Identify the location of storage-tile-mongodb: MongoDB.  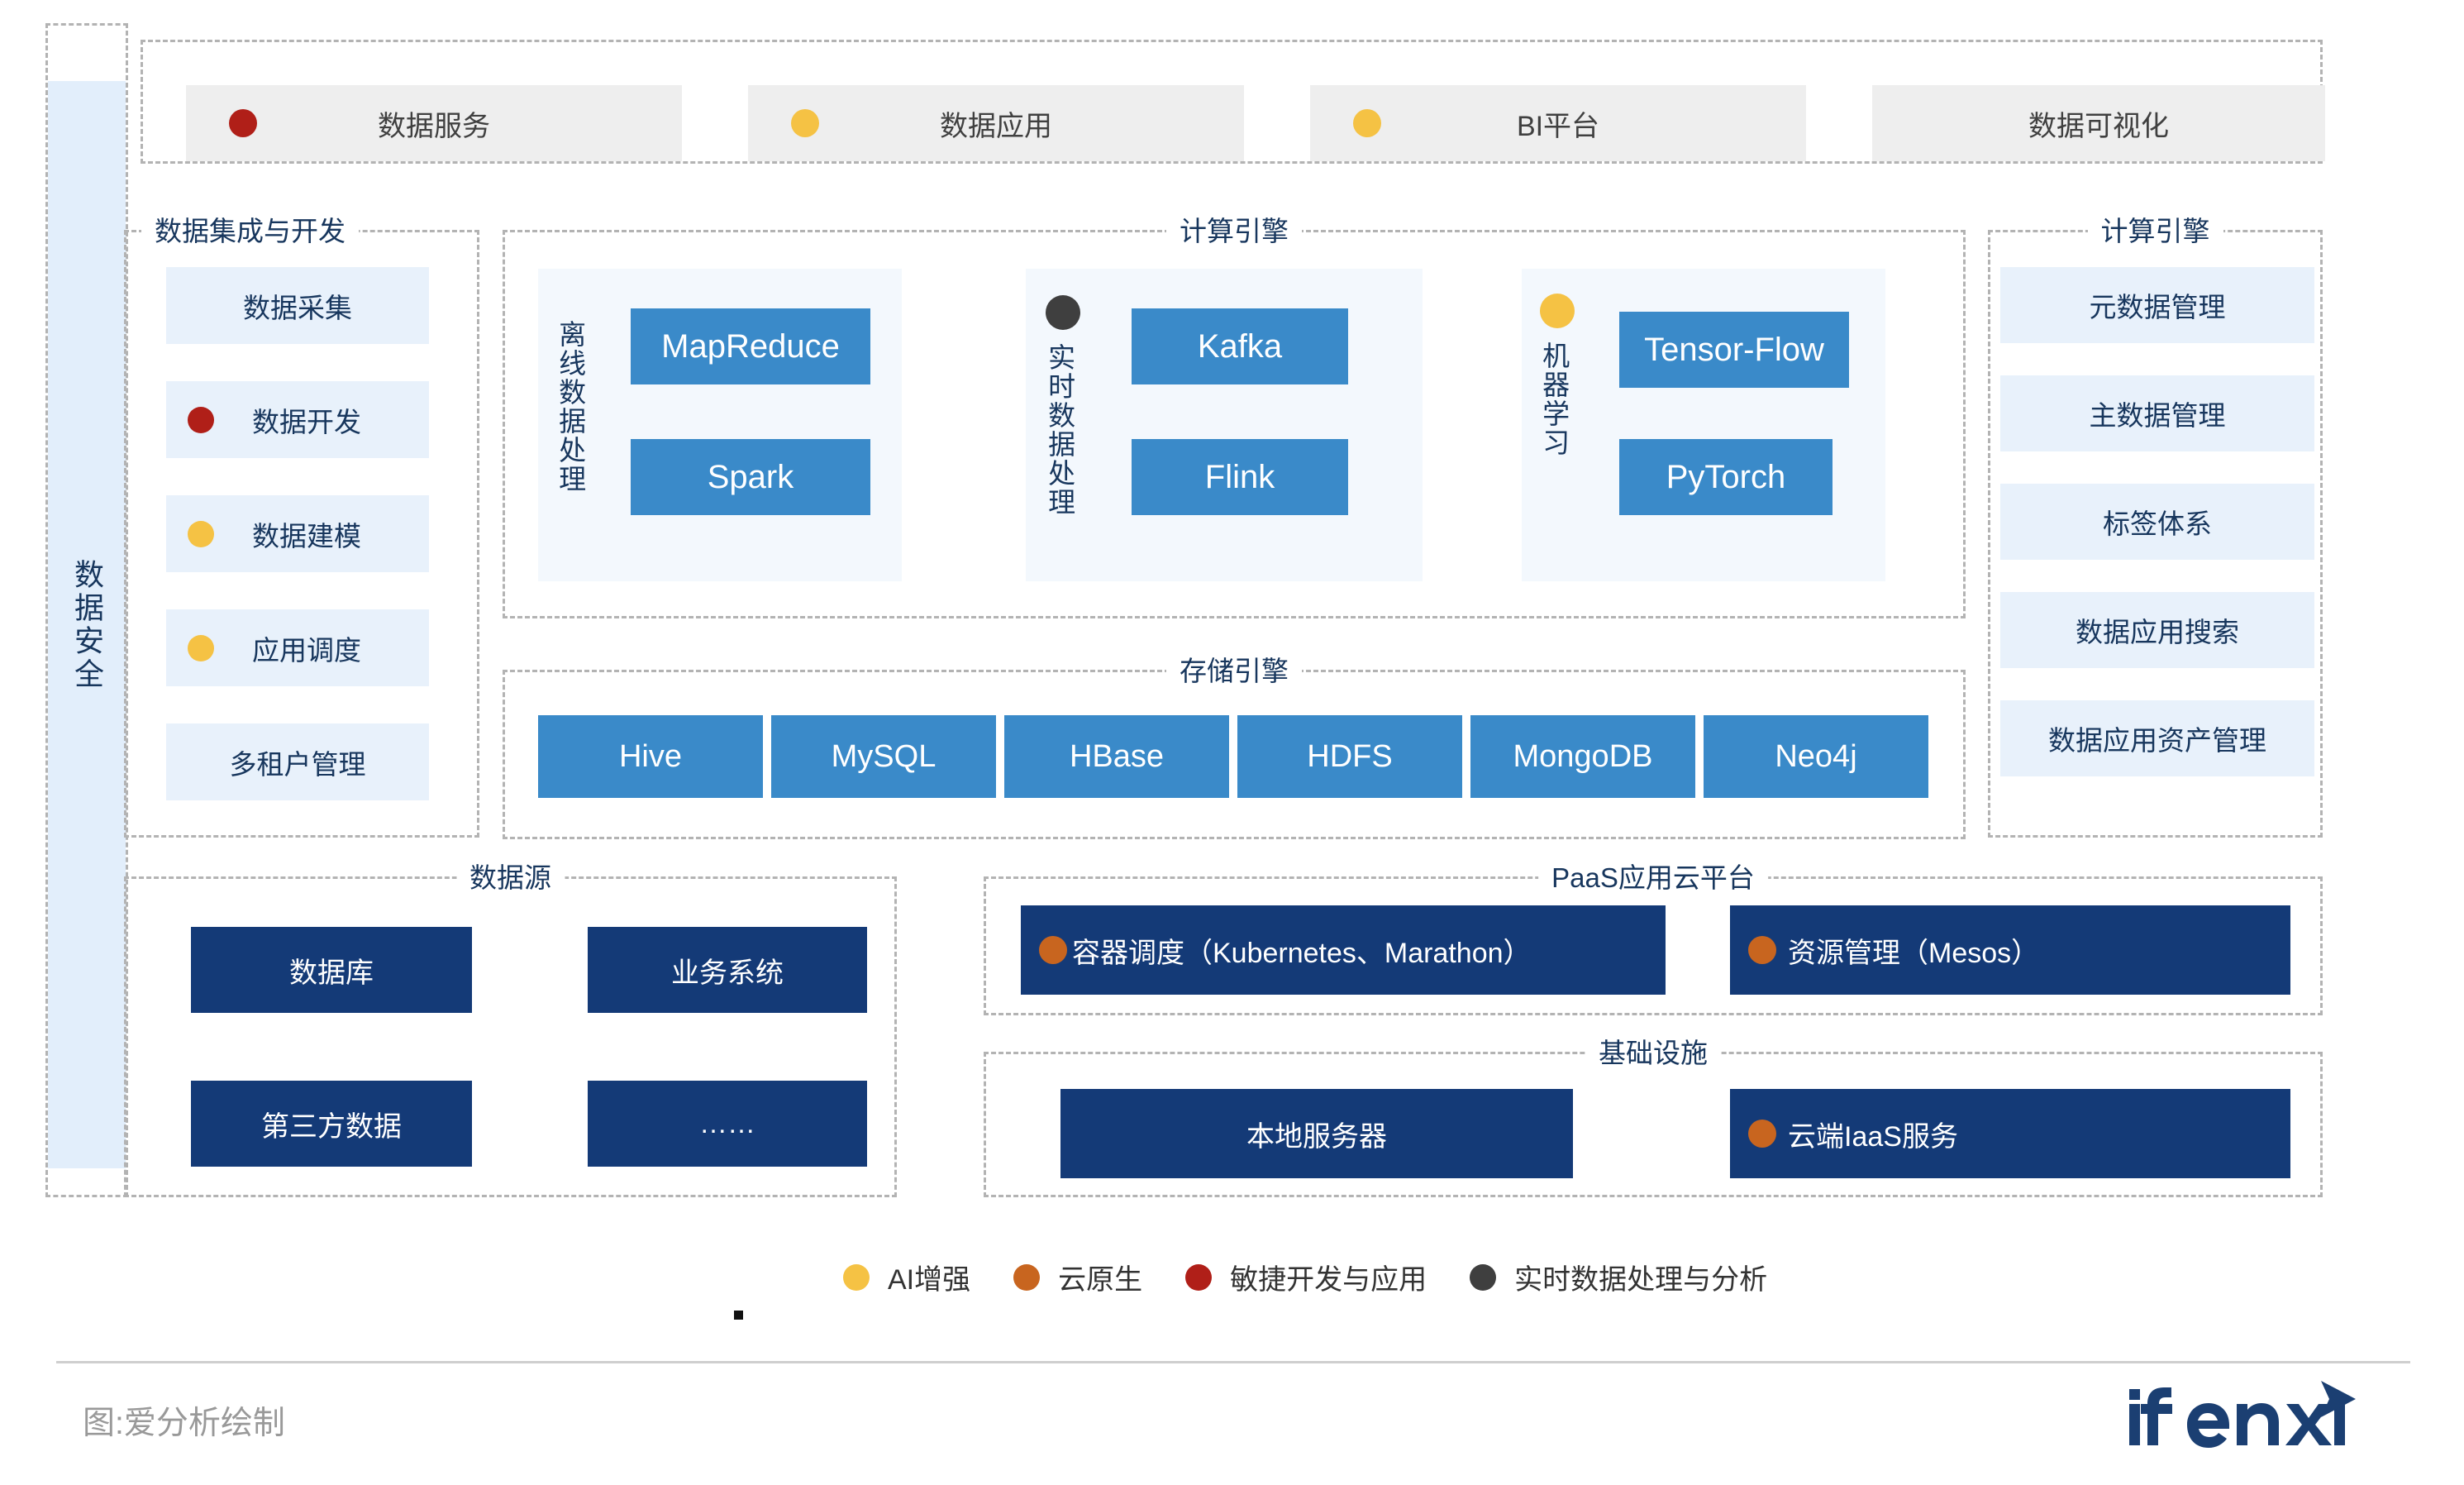
(1582, 756).